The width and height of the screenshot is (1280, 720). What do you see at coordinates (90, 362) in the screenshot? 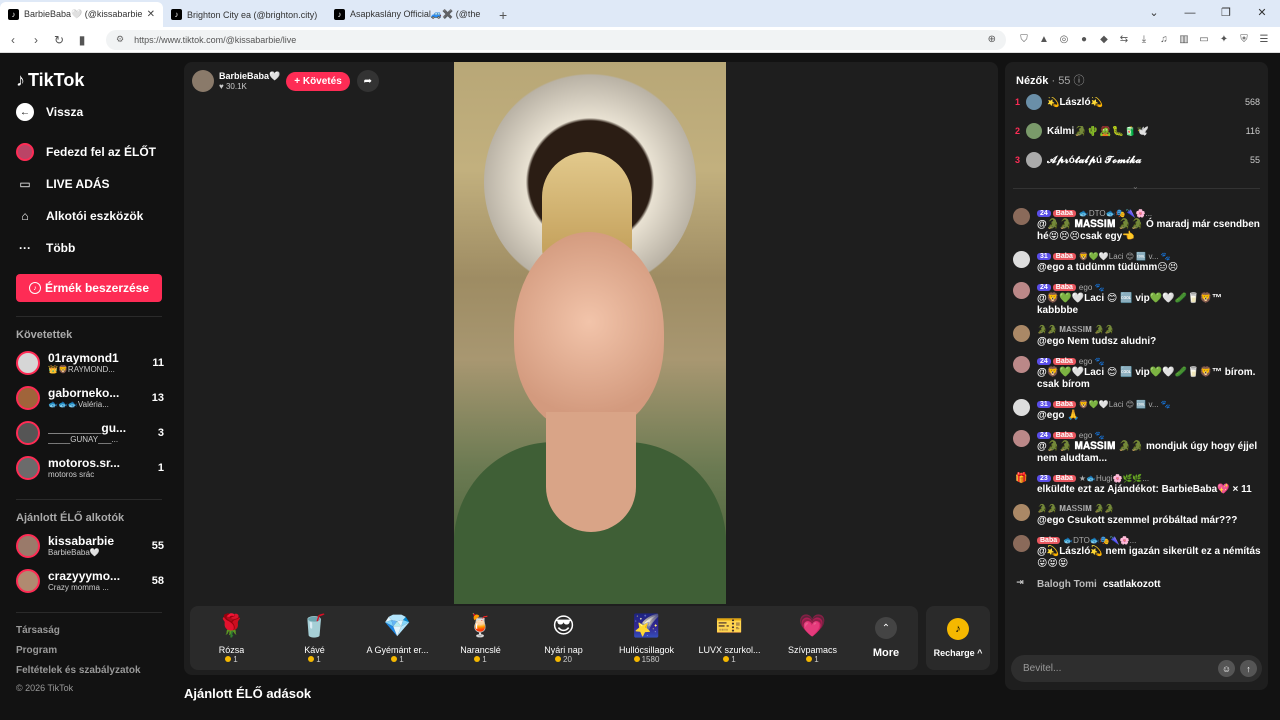
I see `following-item: 01raymond1 👑🦁RAYMOND... 11` at bounding box center [90, 362].